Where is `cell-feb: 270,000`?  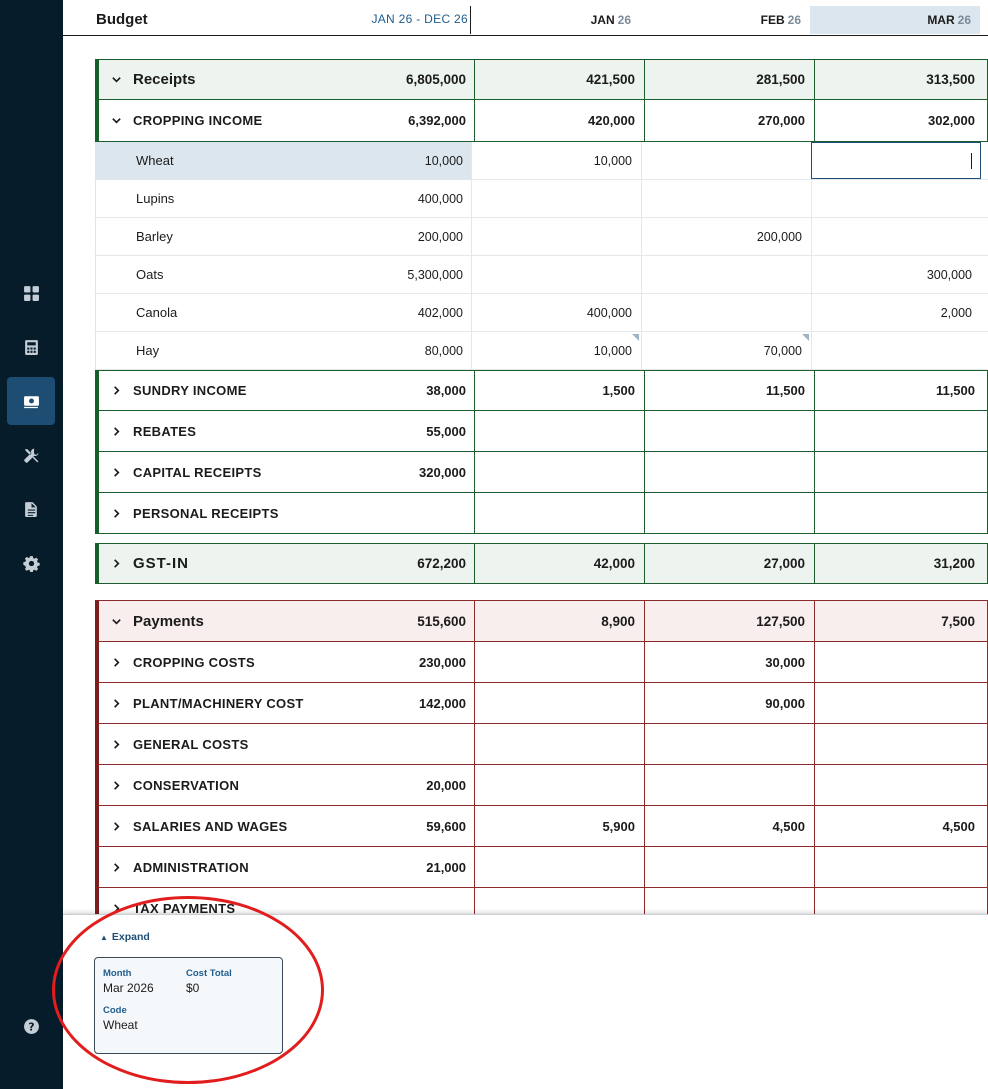
cell-feb: 270,000 is located at coordinates (729, 120).